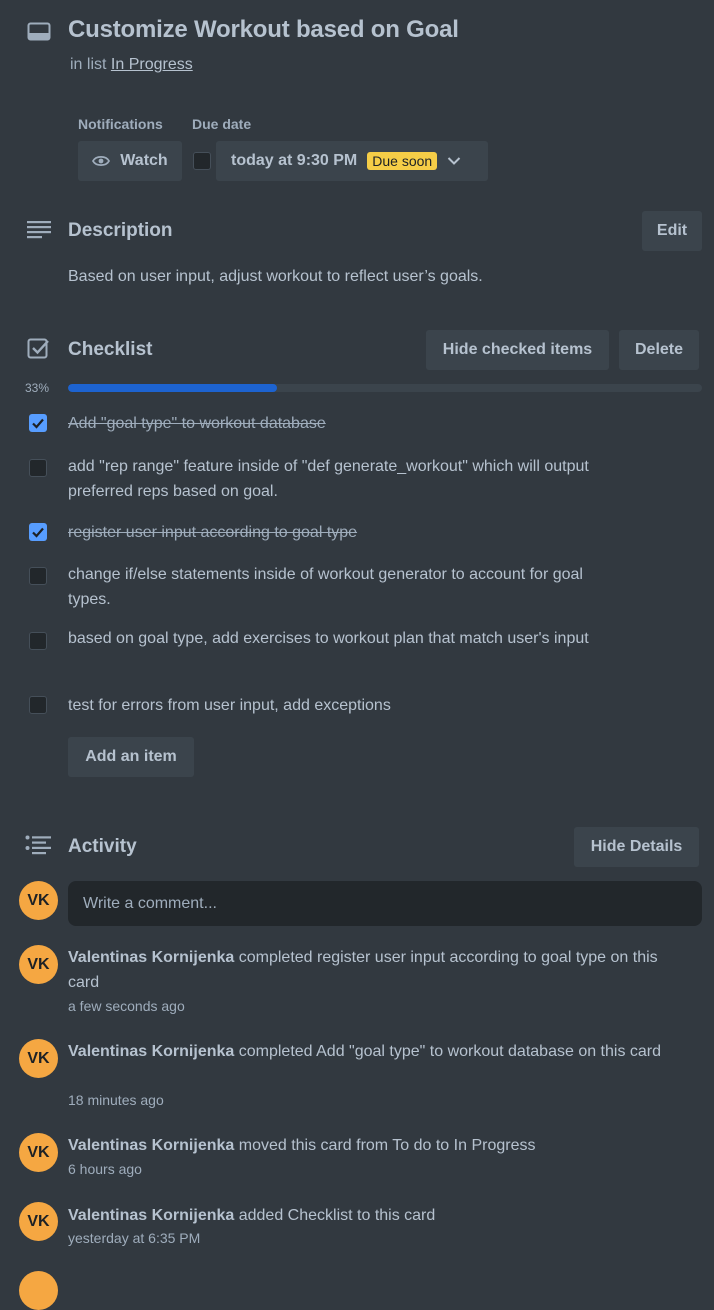 The width and height of the screenshot is (714, 1310). Describe the element at coordinates (454, 161) in the screenshot. I see `chevron-down-icon` at that location.